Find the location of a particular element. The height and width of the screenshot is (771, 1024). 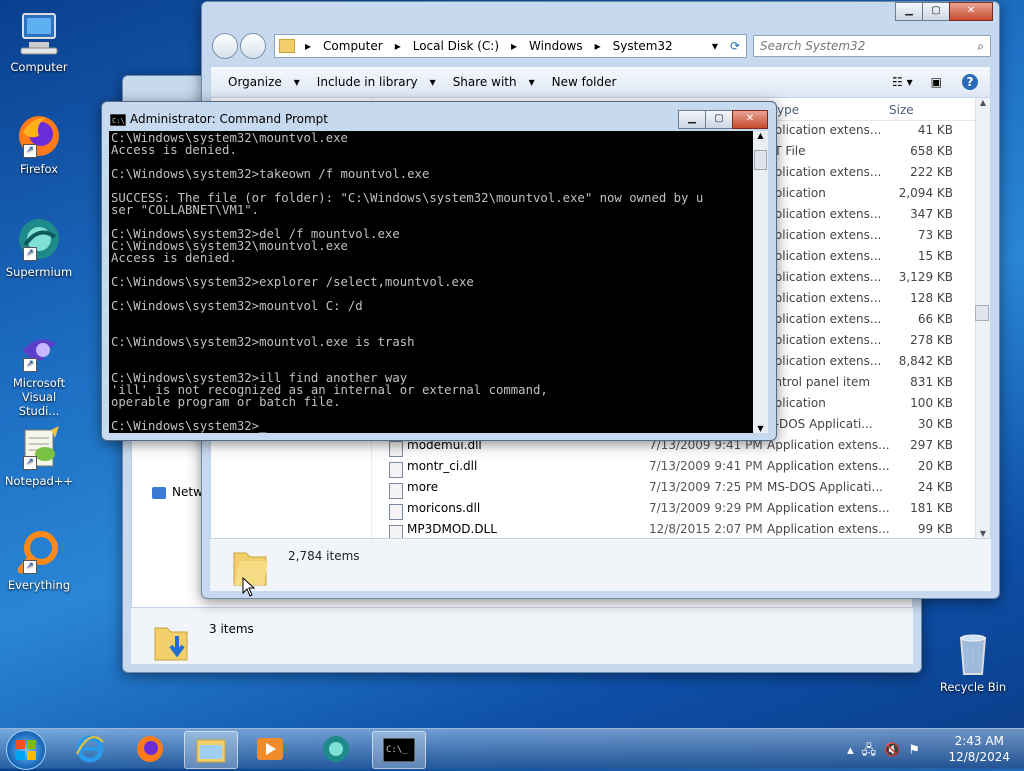

file-size: 8,842 KB is located at coordinates (925, 361).